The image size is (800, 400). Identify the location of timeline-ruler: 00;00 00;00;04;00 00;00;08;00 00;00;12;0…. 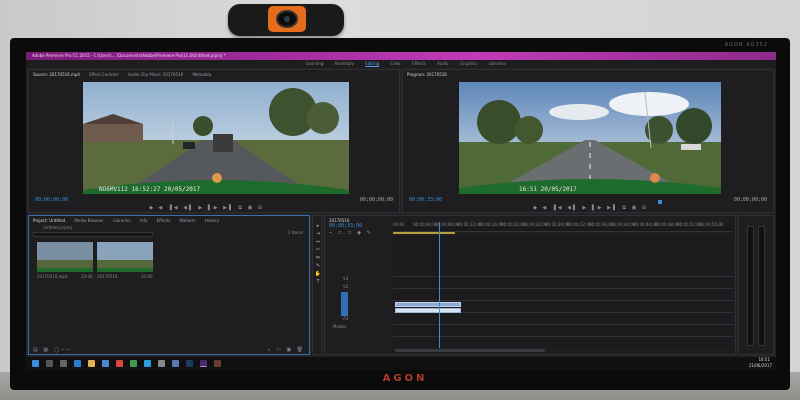
(563, 227).